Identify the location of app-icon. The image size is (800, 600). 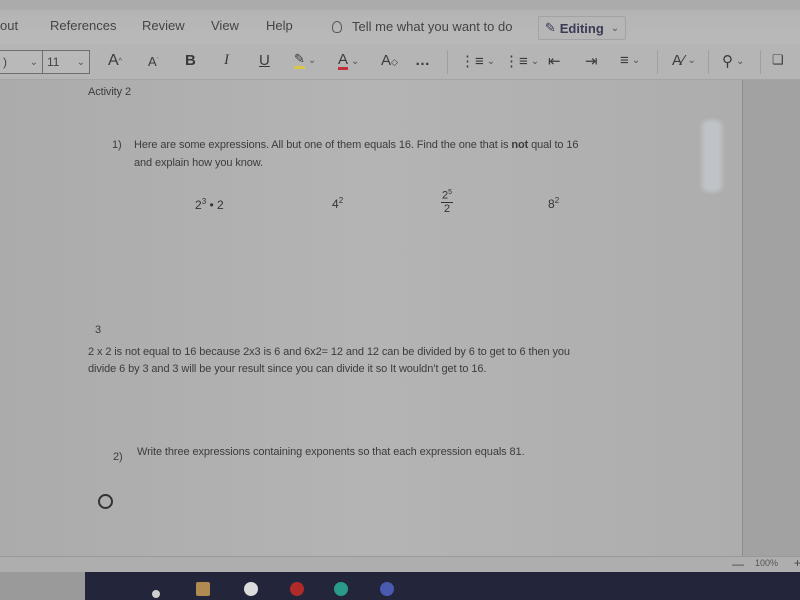
(251, 589).